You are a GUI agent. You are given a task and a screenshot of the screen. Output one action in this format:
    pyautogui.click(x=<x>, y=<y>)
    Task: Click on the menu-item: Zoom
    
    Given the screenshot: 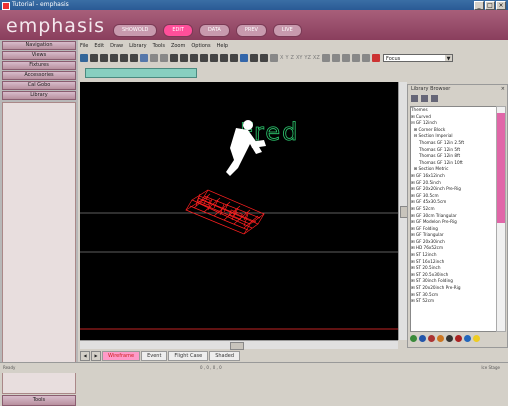 What is the action you would take?
    pyautogui.click(x=178, y=46)
    